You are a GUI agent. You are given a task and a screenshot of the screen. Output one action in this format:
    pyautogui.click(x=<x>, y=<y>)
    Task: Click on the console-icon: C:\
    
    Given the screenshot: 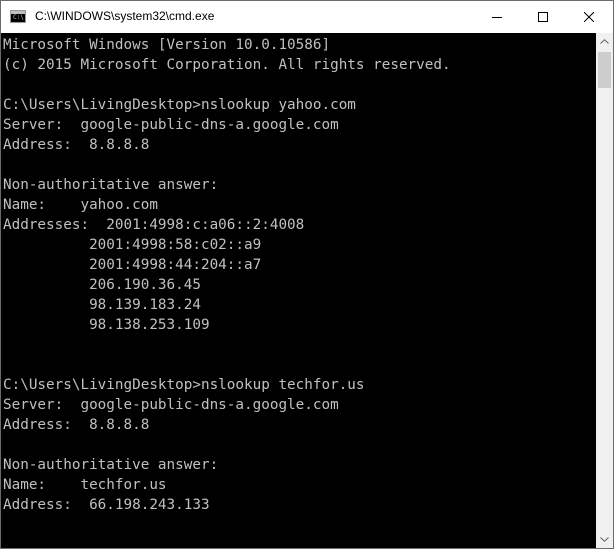 What is the action you would take?
    pyautogui.click(x=18, y=16)
    